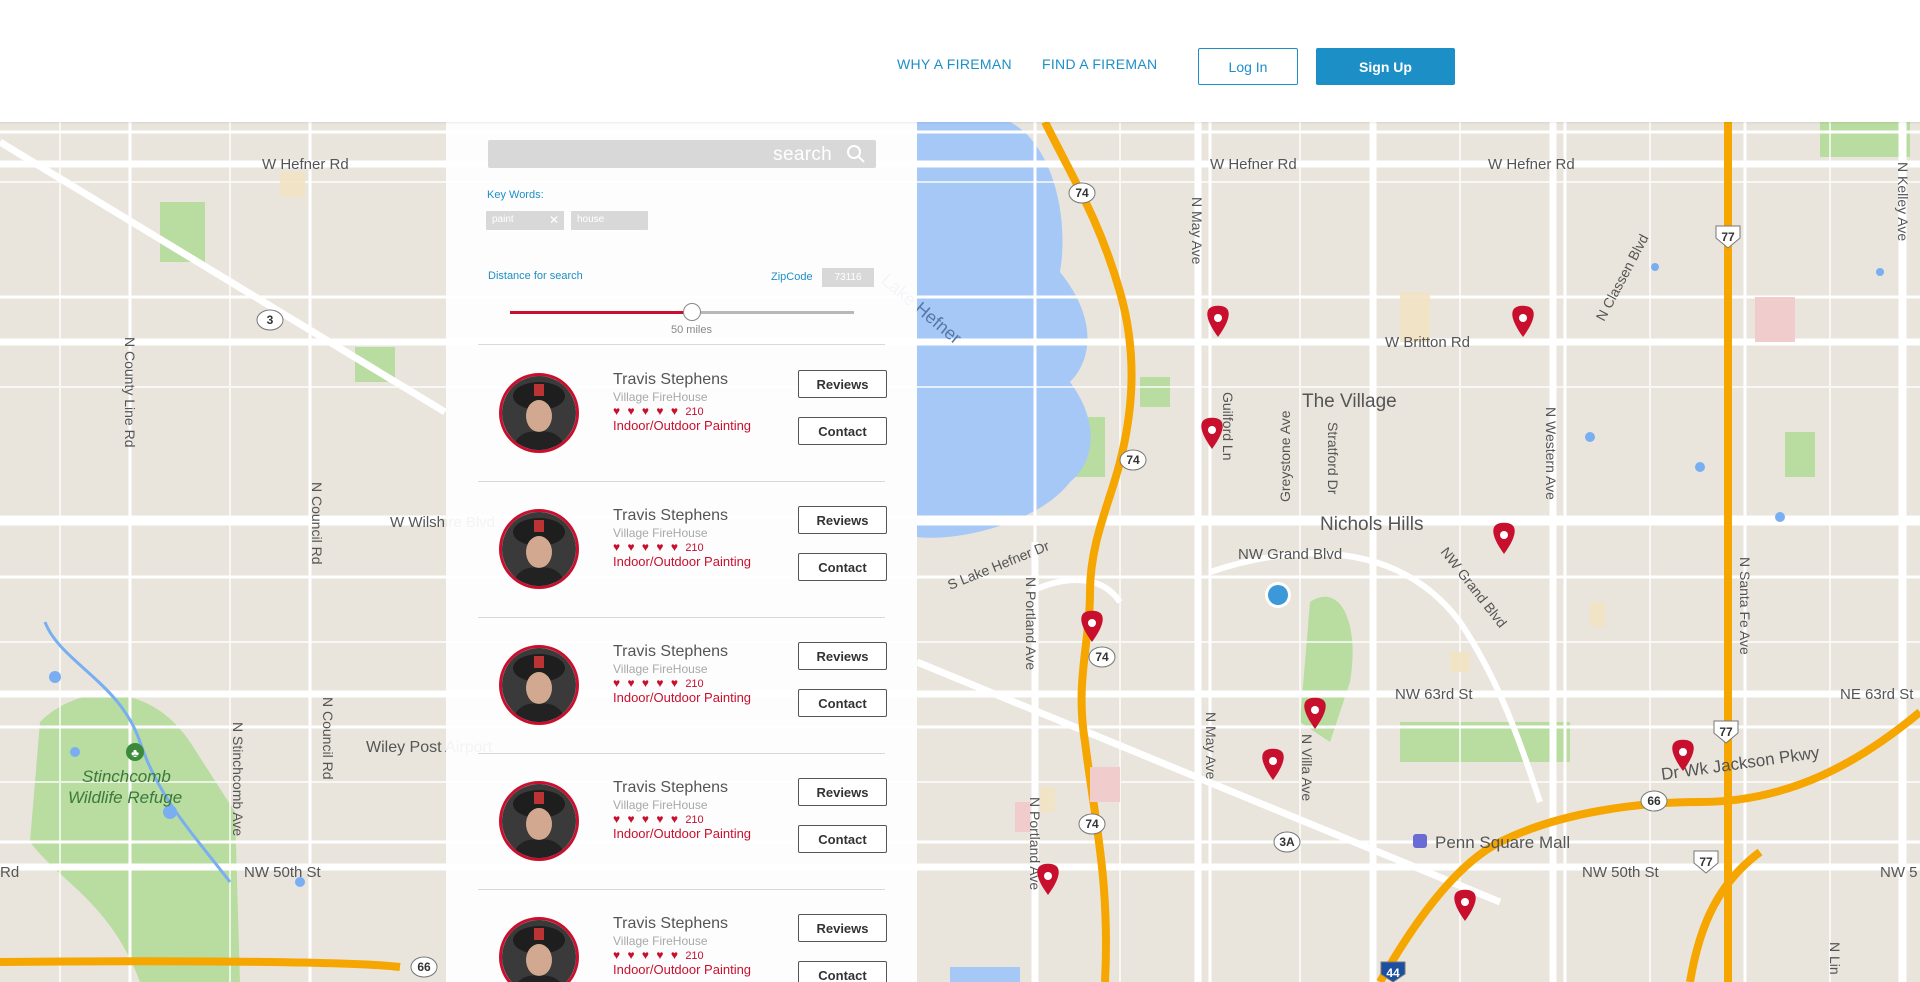  I want to click on nav-link-why-a-fireman: WHY A FIREMAN, so click(954, 64).